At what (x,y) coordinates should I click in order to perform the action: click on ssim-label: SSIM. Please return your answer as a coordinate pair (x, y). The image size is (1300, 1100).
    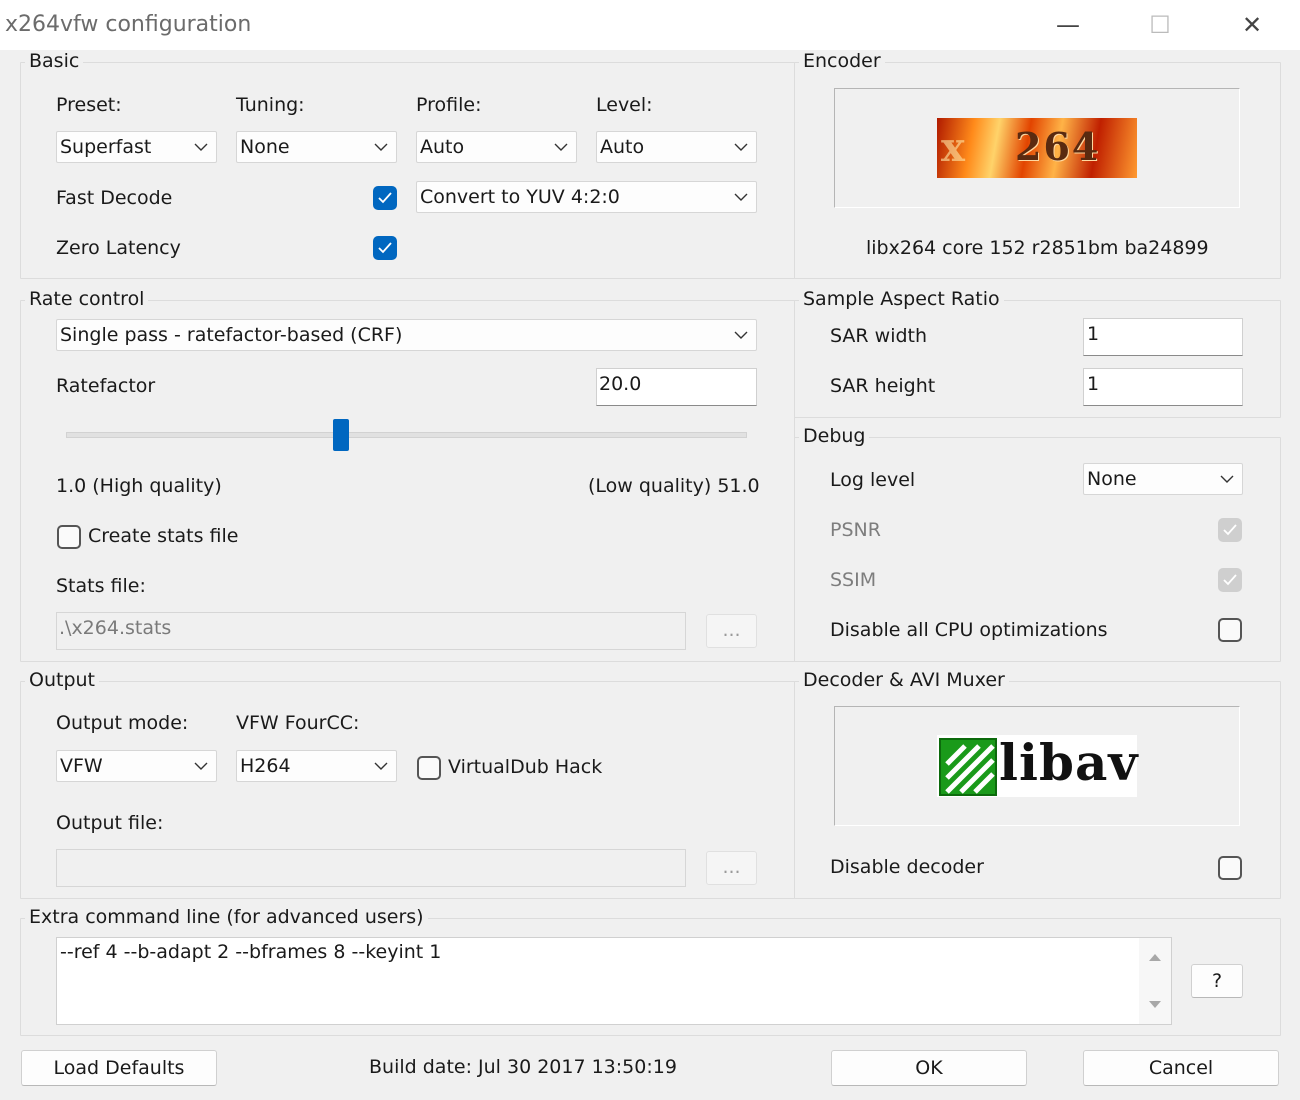
    Looking at the image, I should click on (853, 580).